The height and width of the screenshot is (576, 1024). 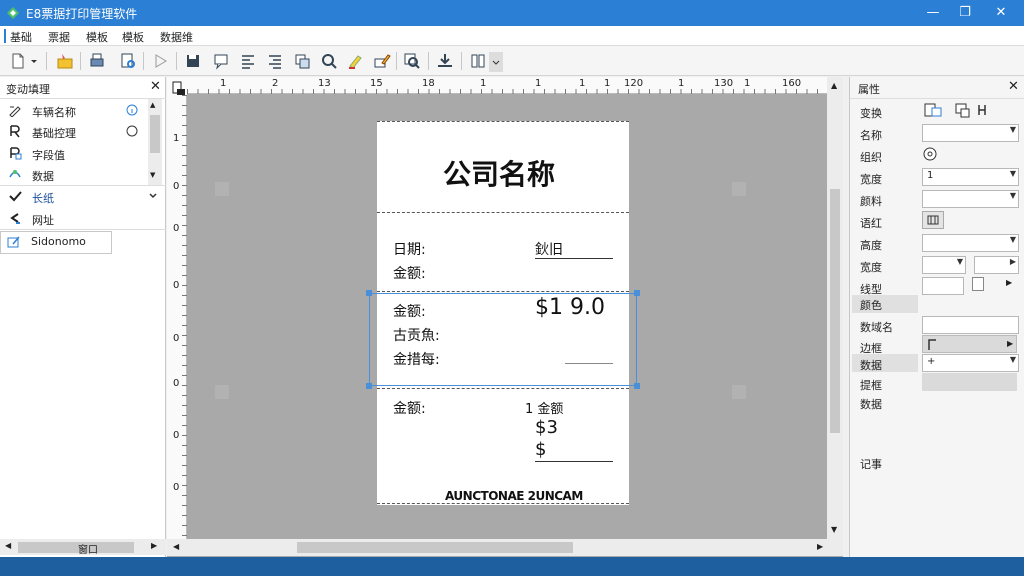 What do you see at coordinates (970, 133) in the screenshot?
I see `prop-name-select: ▼` at bounding box center [970, 133].